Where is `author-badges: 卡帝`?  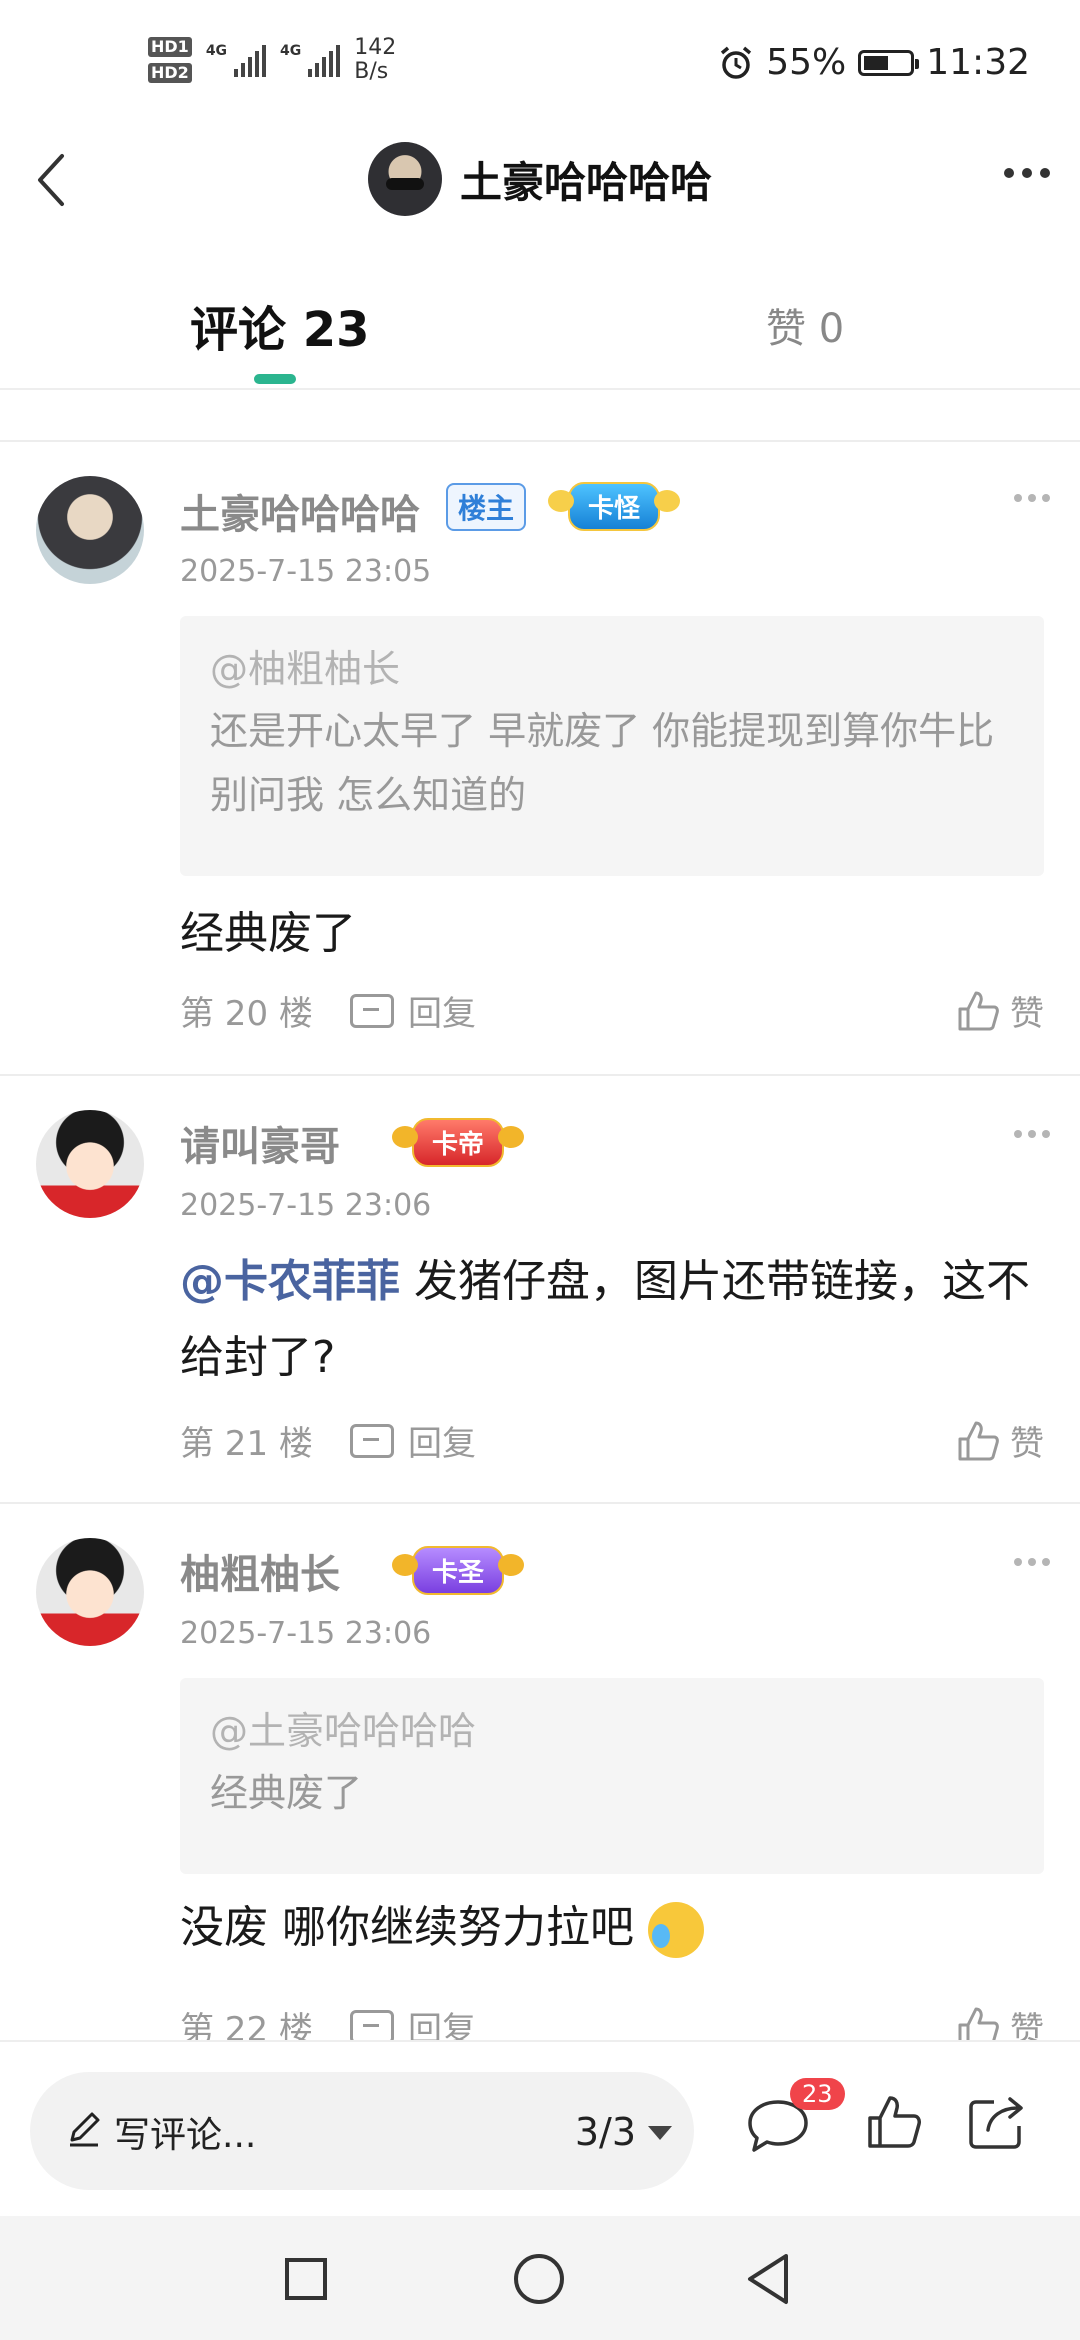 author-badges: 卡帝 is located at coordinates (458, 1142).